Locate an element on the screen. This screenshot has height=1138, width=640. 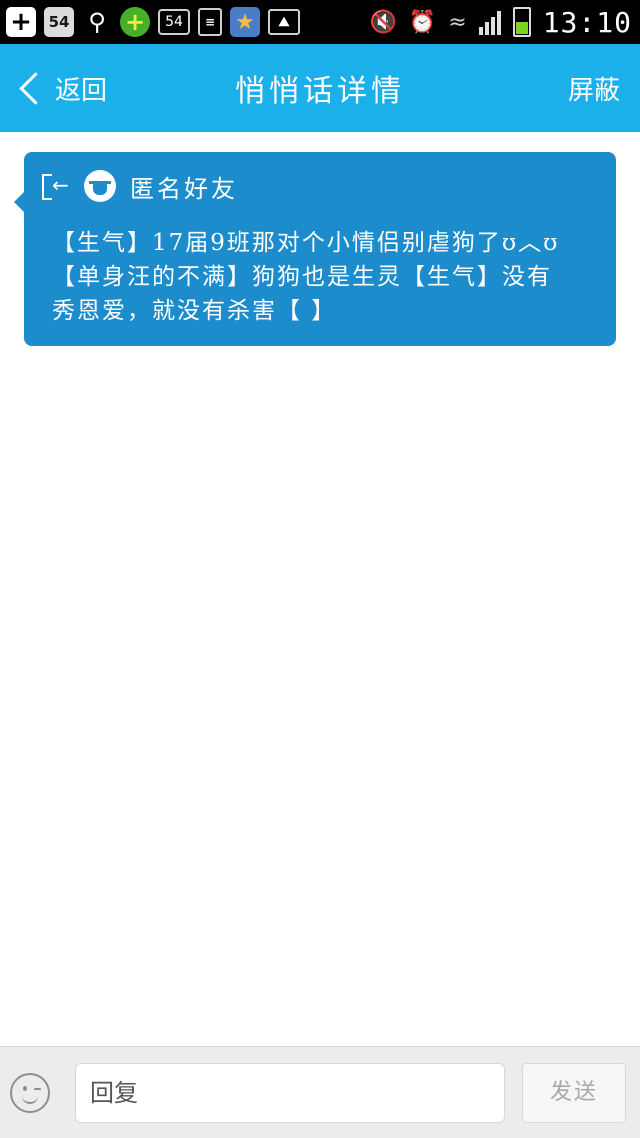
emoji-icon is located at coordinates (30, 1093).